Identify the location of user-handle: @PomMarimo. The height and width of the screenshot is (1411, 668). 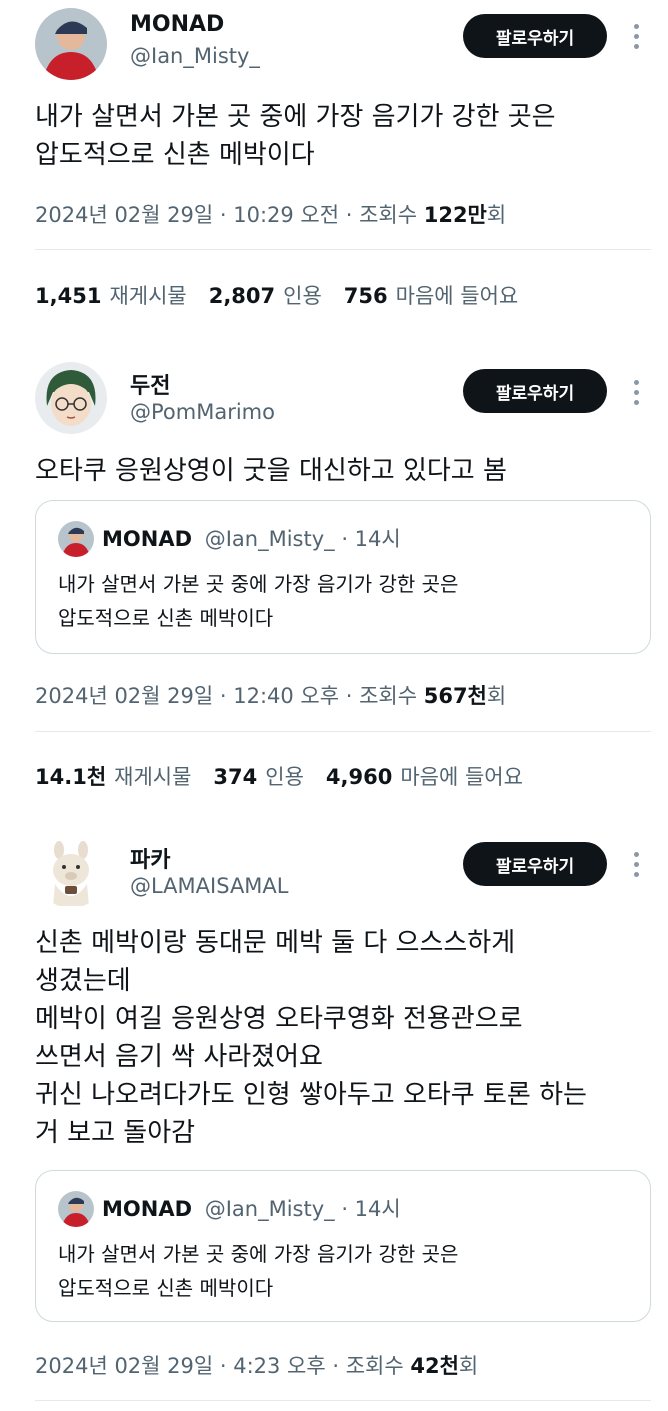
(202, 412).